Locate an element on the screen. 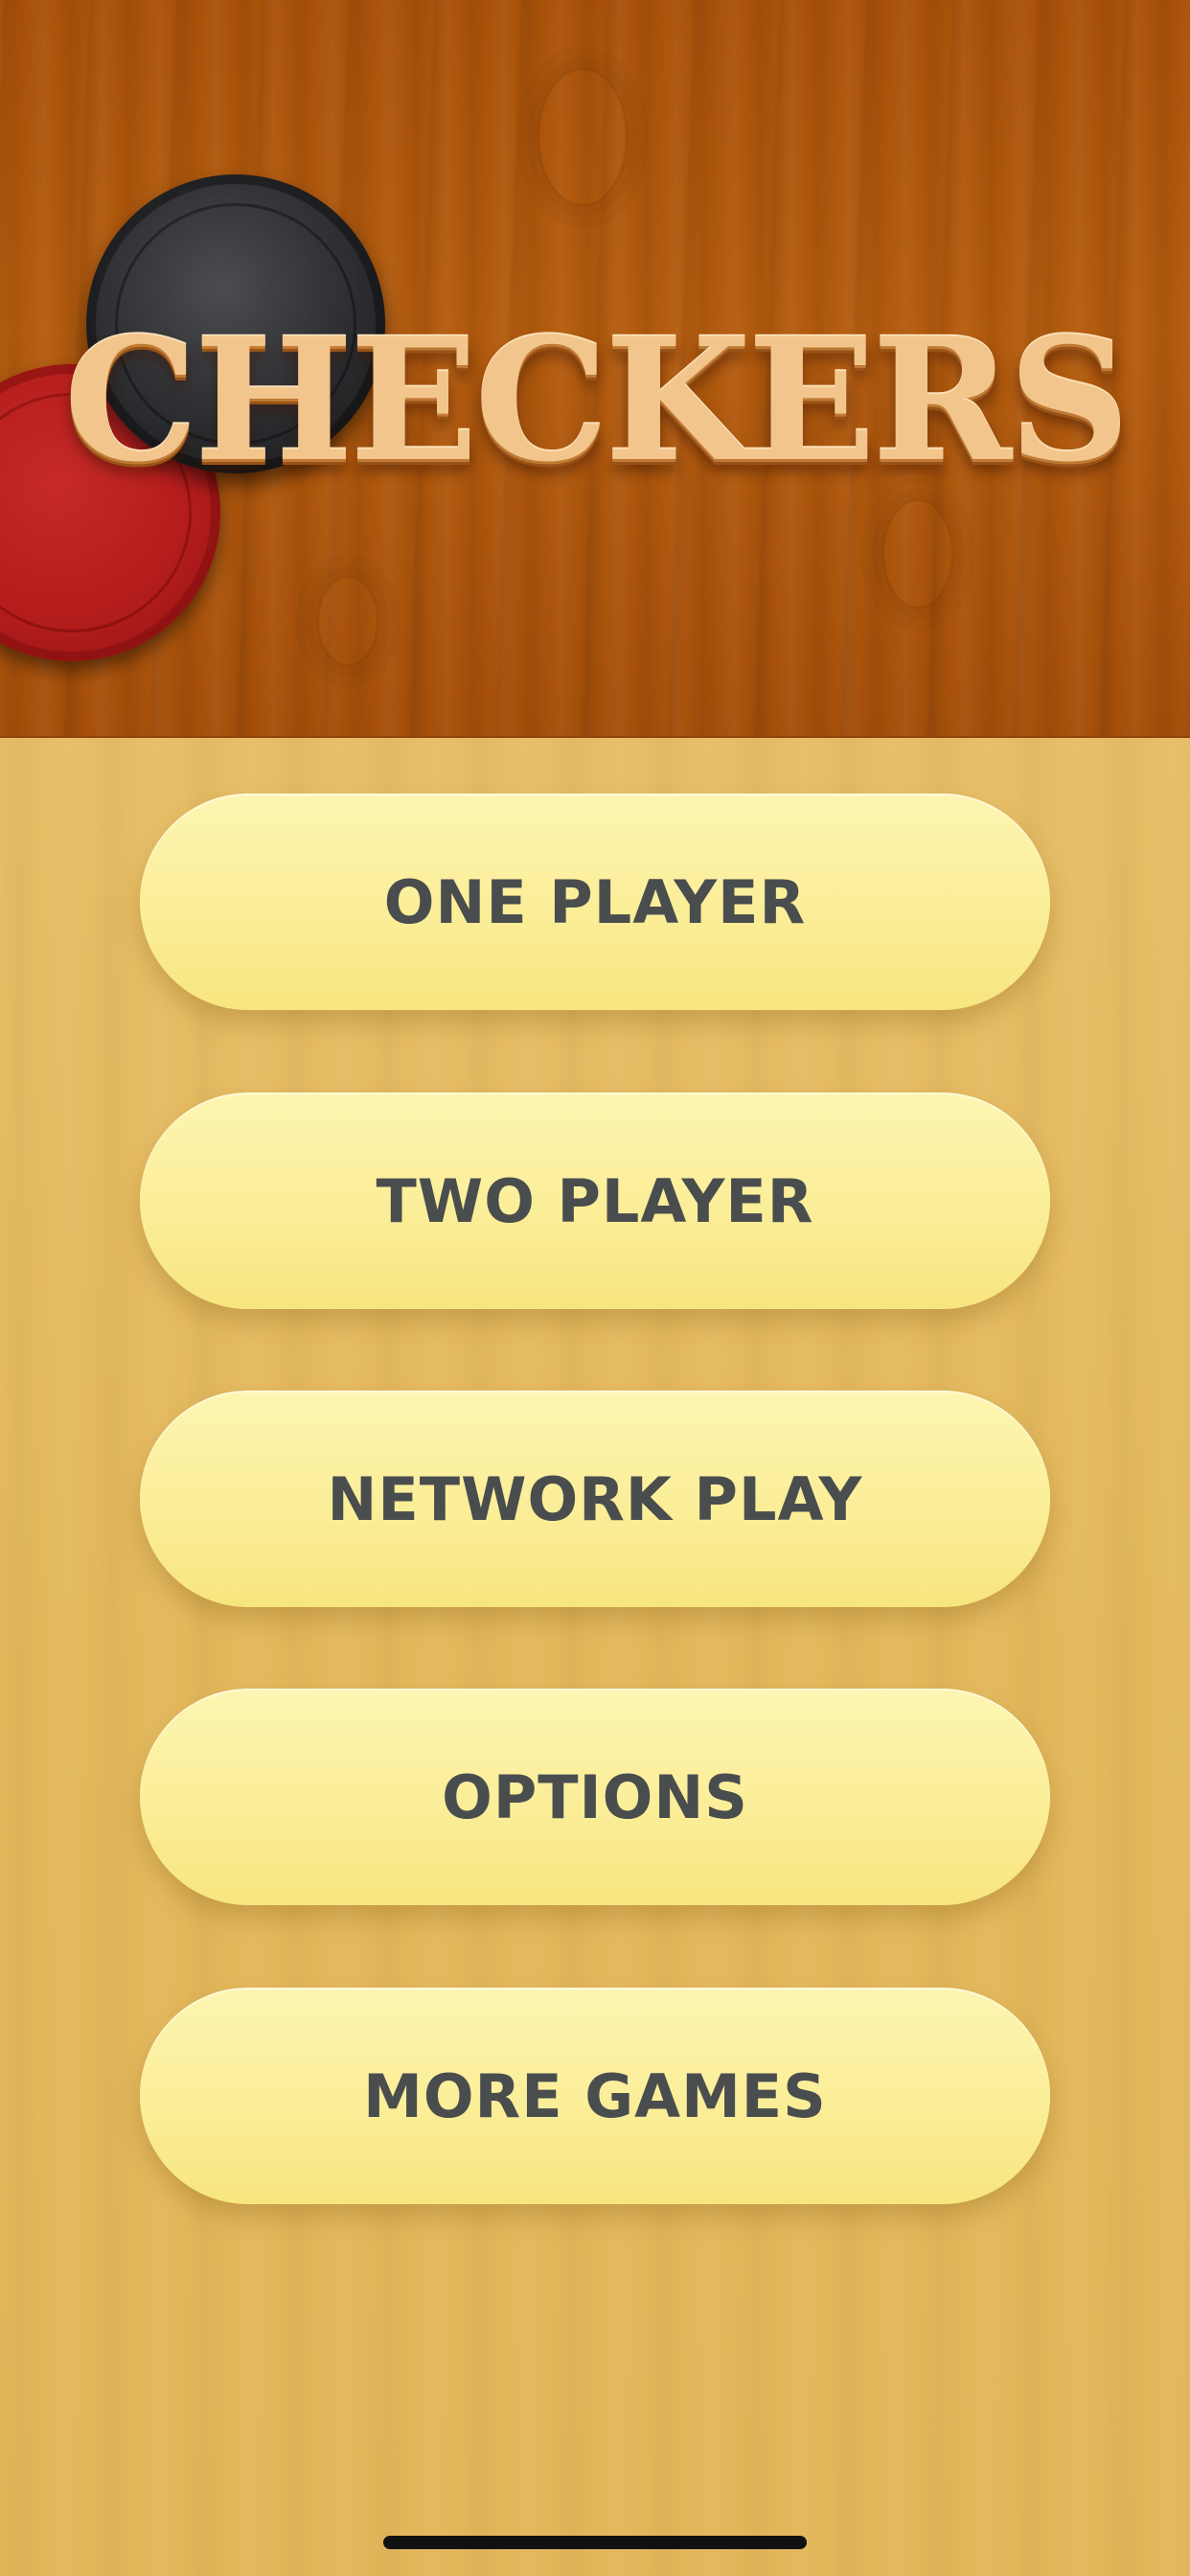 The height and width of the screenshot is (2576, 1190). one-player-button: ONE PLAYER is located at coordinates (595, 902).